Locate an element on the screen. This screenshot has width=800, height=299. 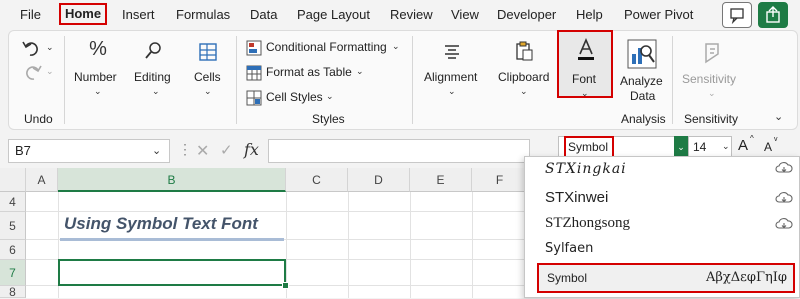
tab-data: Data is located at coordinates (263, 14).